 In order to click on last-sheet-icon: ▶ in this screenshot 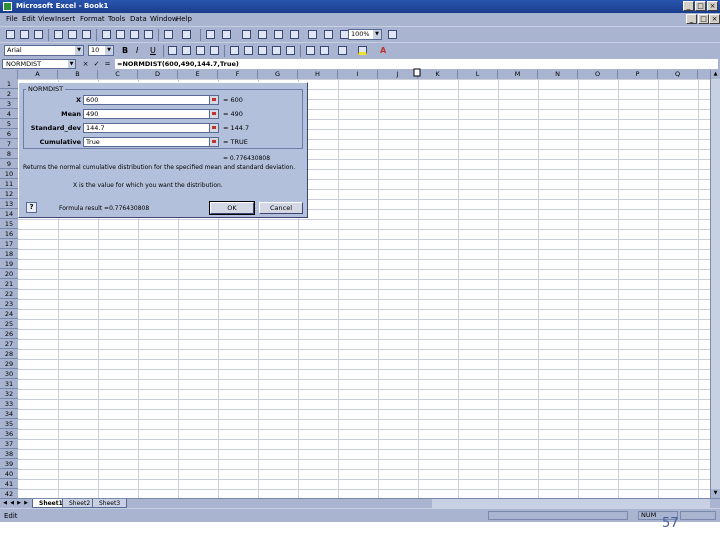, I will do `click(26, 503)`.